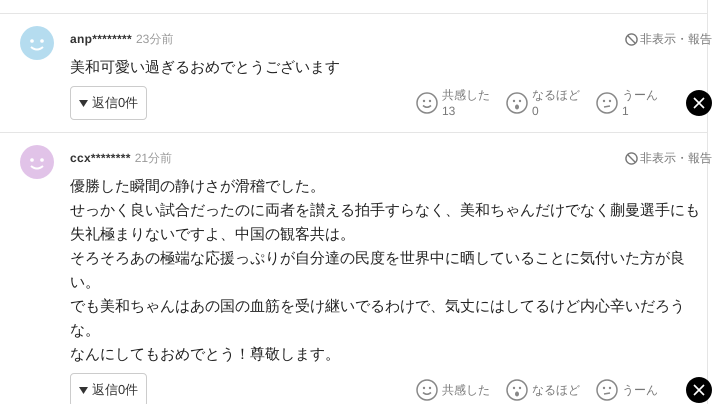 This screenshot has width=719, height=404. I want to click on reaction-button: うーん 1, so click(634, 103).